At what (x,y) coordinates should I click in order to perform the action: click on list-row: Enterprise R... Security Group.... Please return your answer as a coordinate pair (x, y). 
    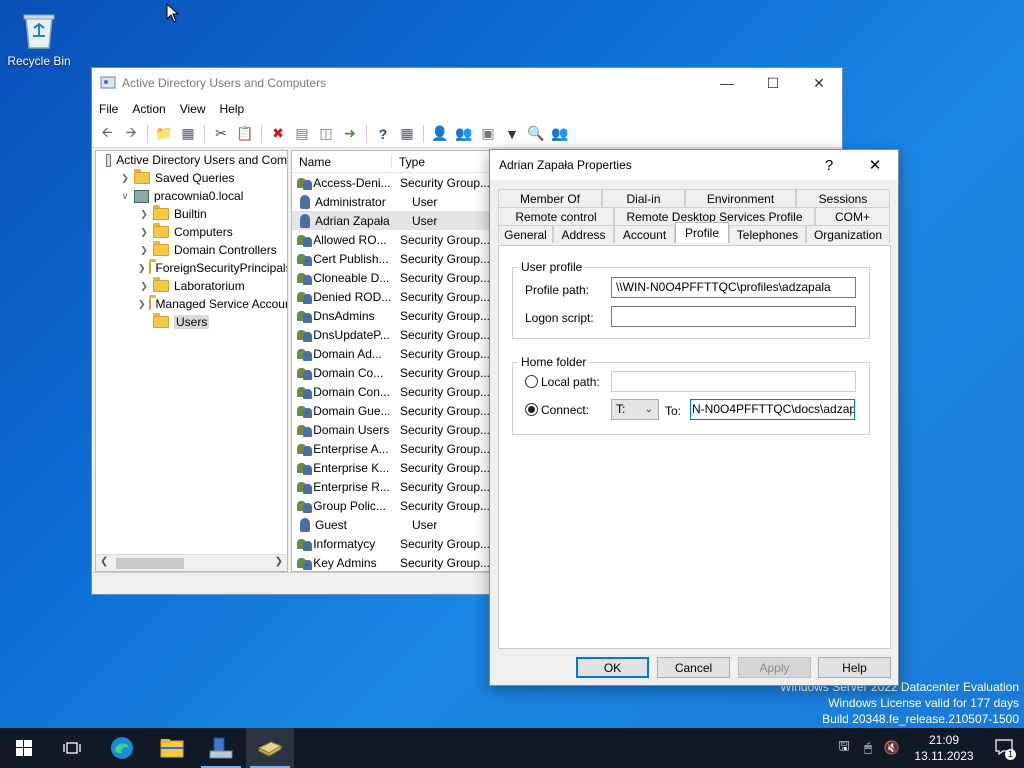
    Looking at the image, I should click on (391, 486).